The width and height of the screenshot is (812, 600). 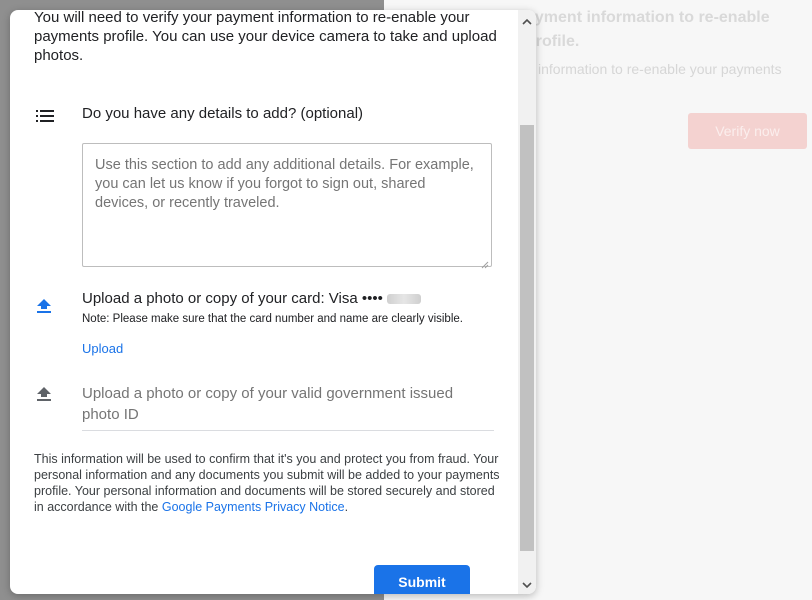 What do you see at coordinates (346, 507) in the screenshot?
I see `disclaimer-end: .` at bounding box center [346, 507].